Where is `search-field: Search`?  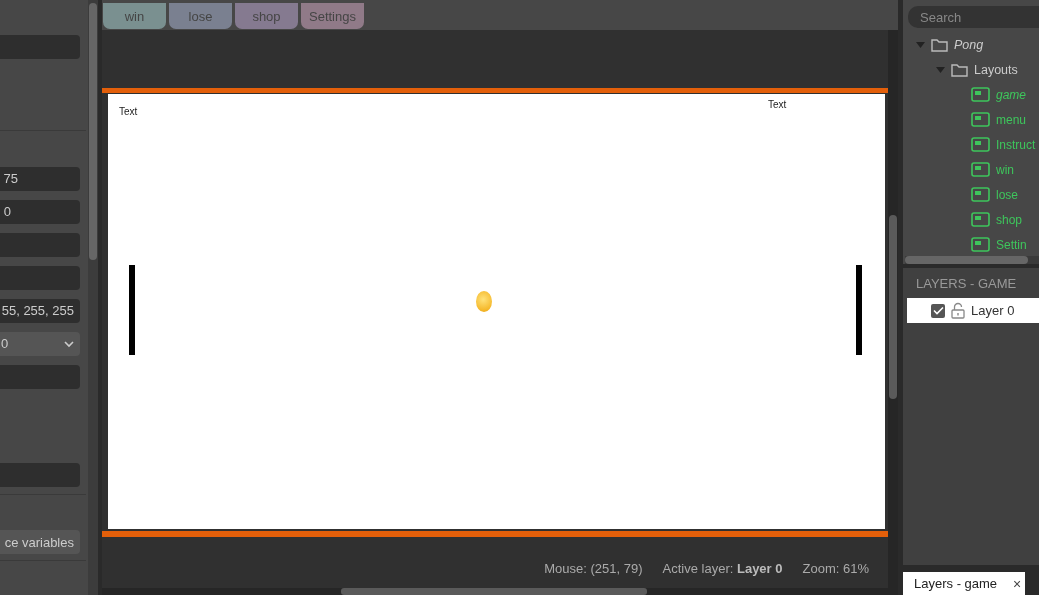
search-field: Search is located at coordinates (973, 17).